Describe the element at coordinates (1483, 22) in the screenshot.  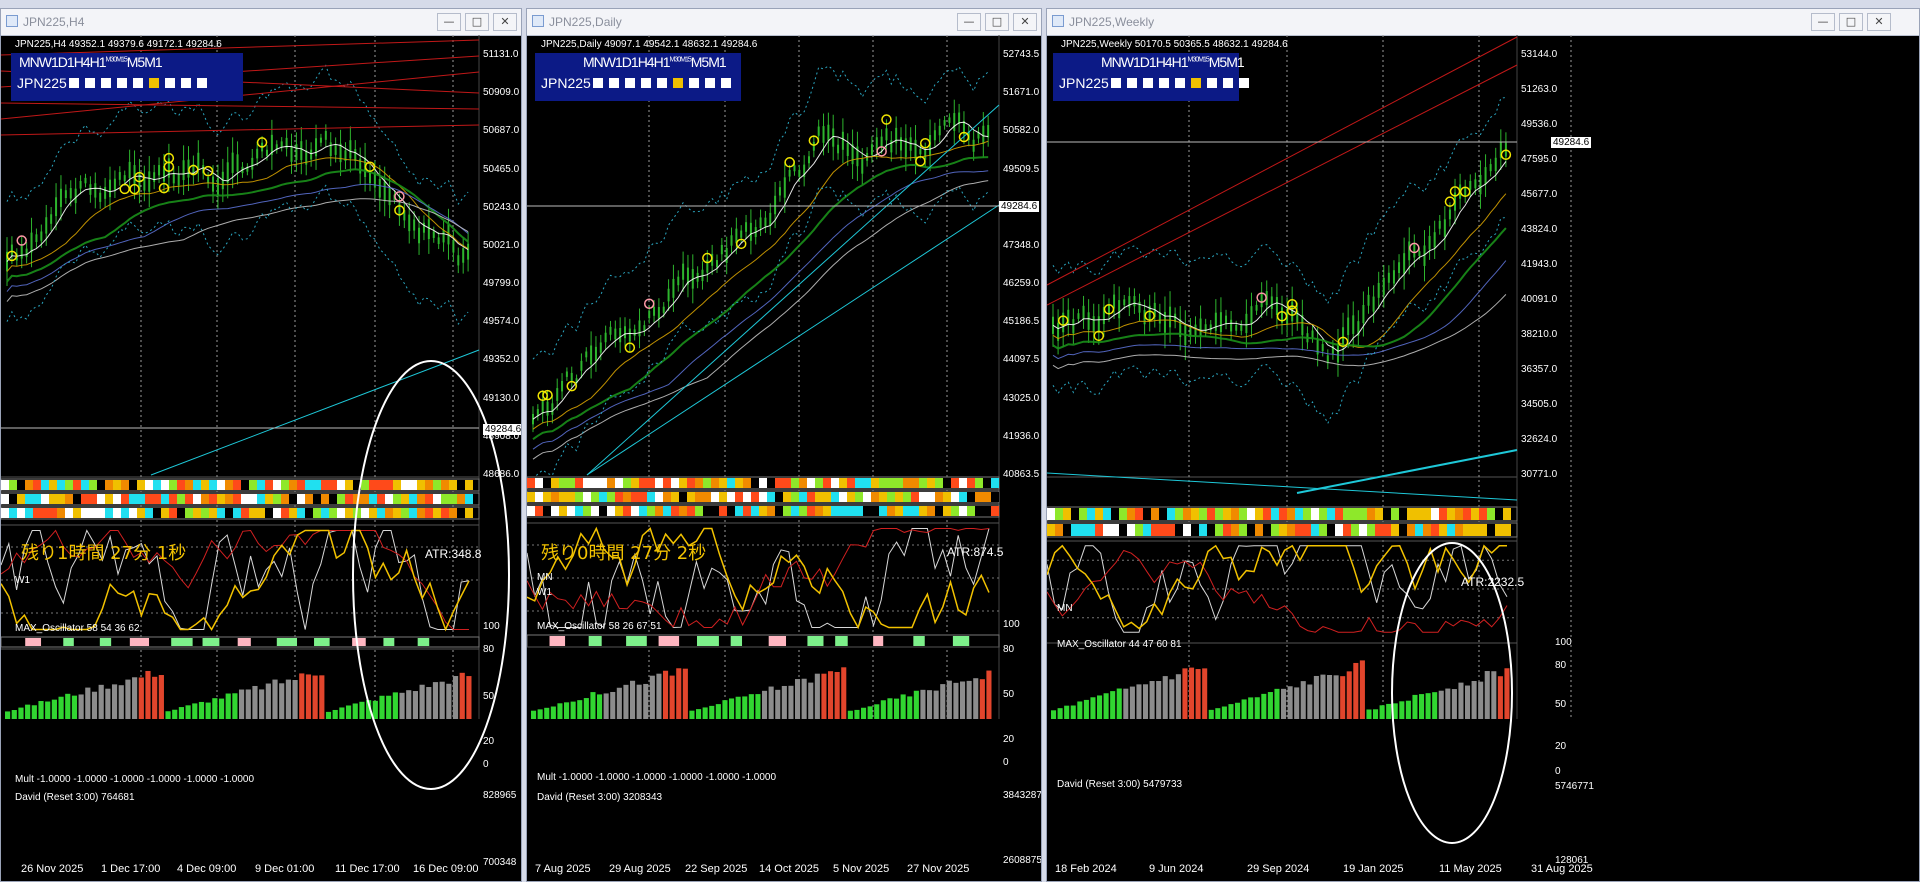
I see `title-bar: JPN225,Weekly — □ ✕` at that location.